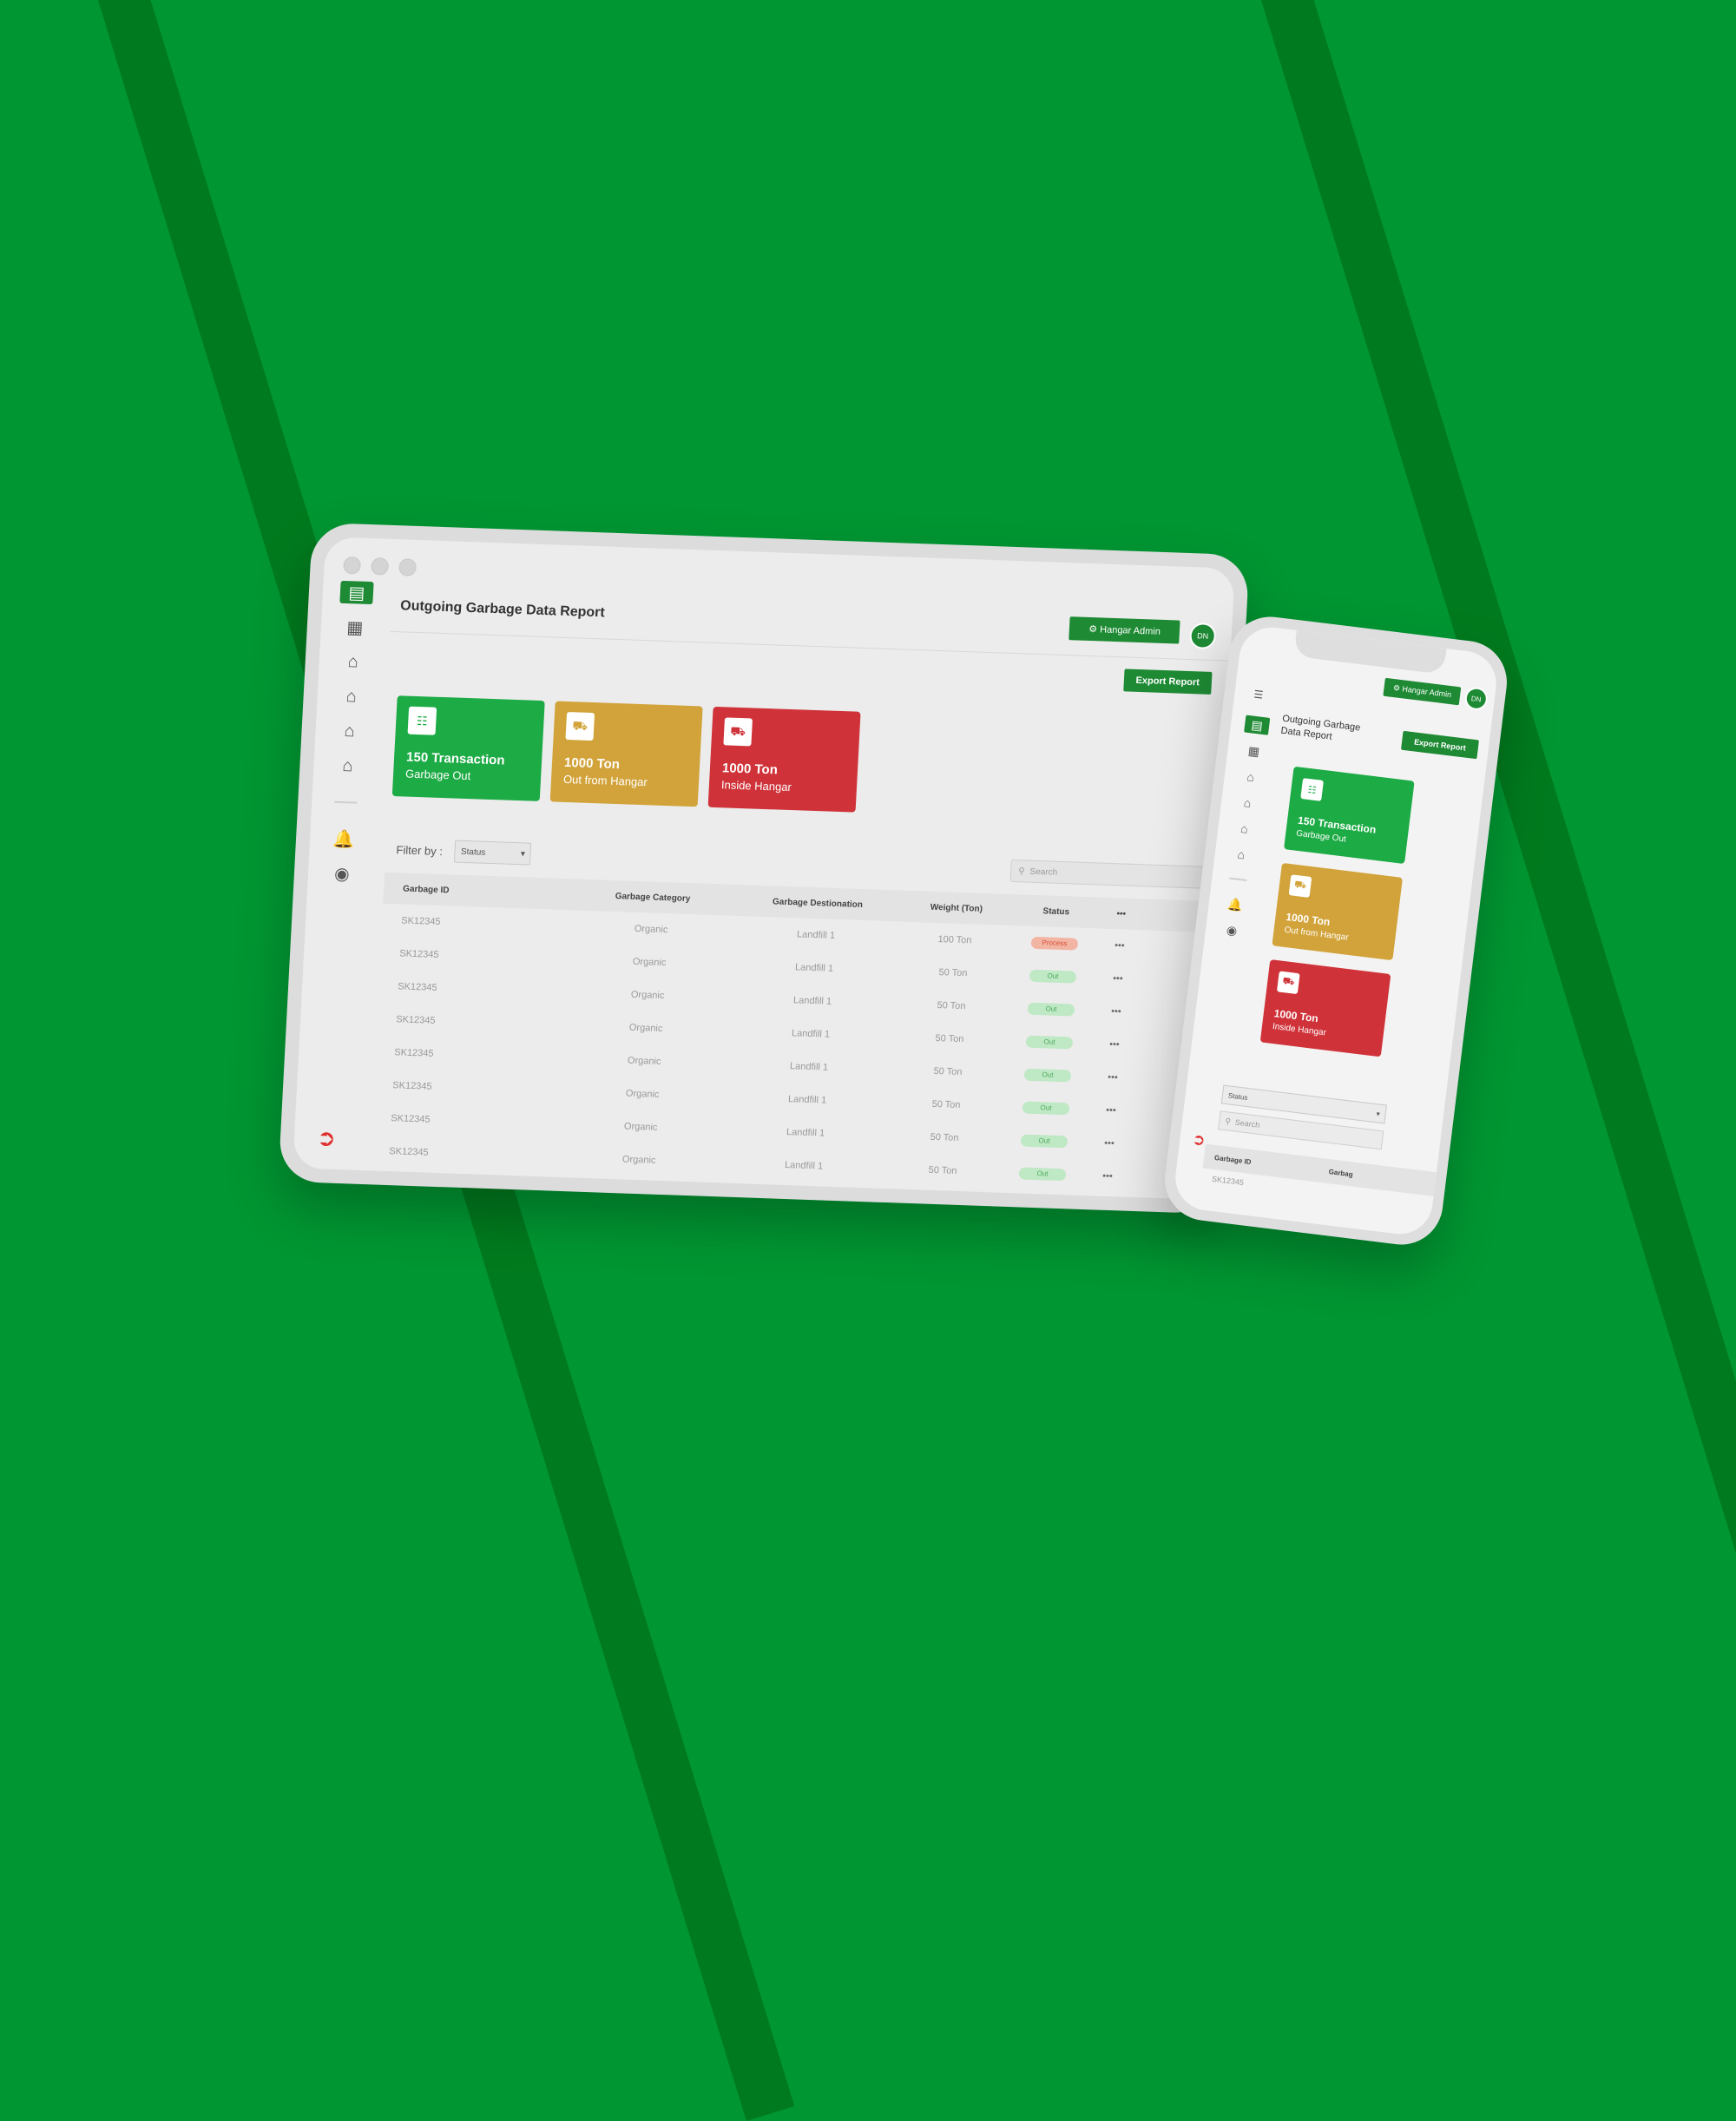  What do you see at coordinates (1440, 746) in the screenshot?
I see `phone-export-report-button: Export Report` at bounding box center [1440, 746].